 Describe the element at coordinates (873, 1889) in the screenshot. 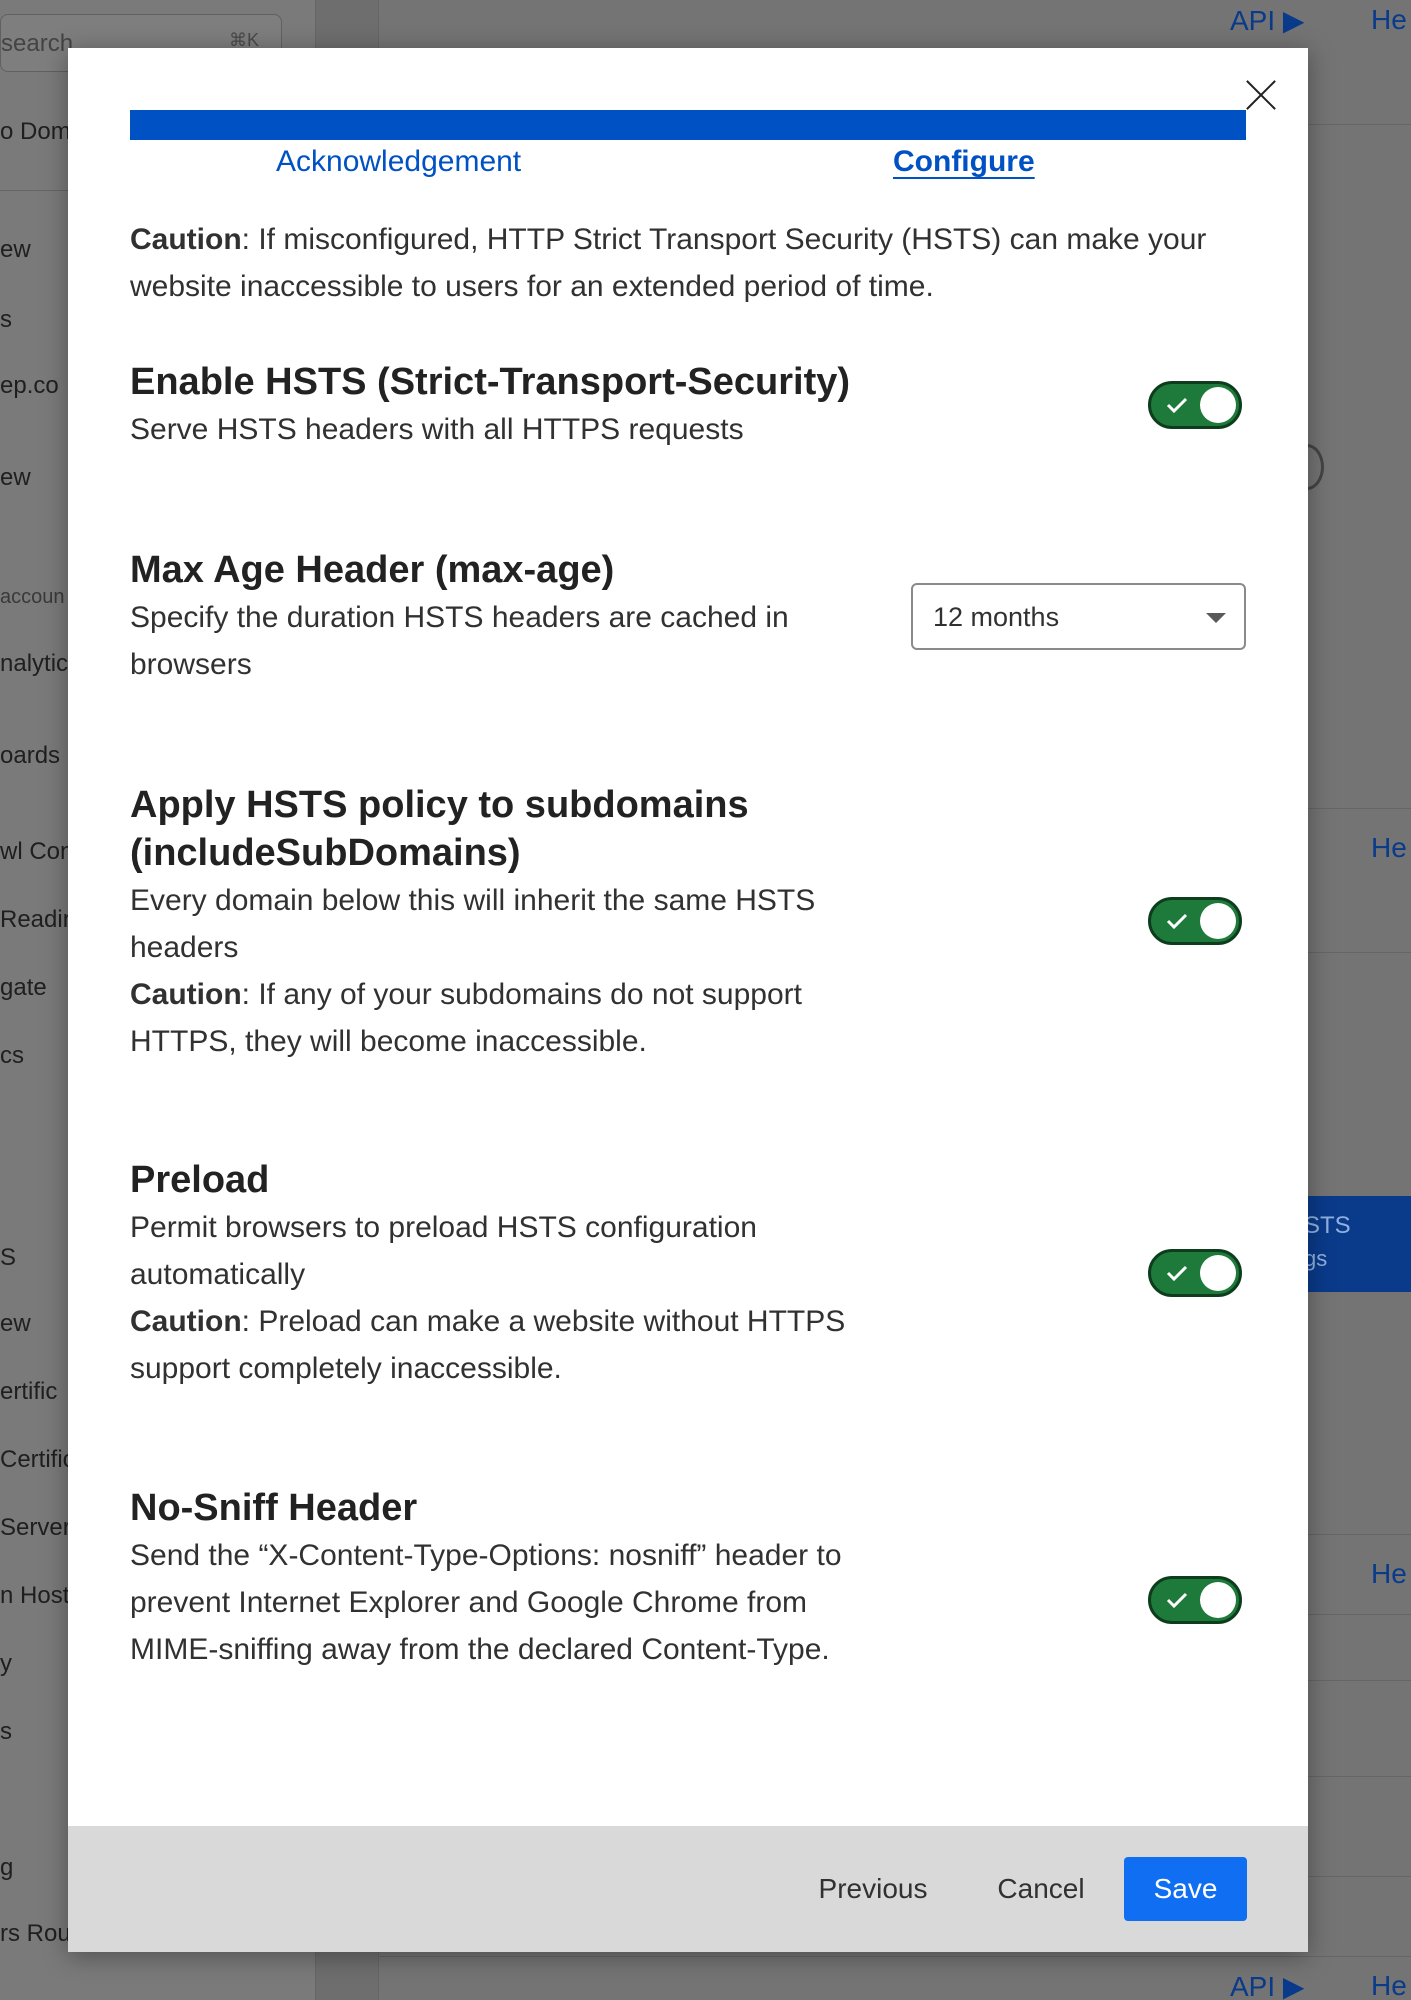

I see `previous-button: Previous` at that location.